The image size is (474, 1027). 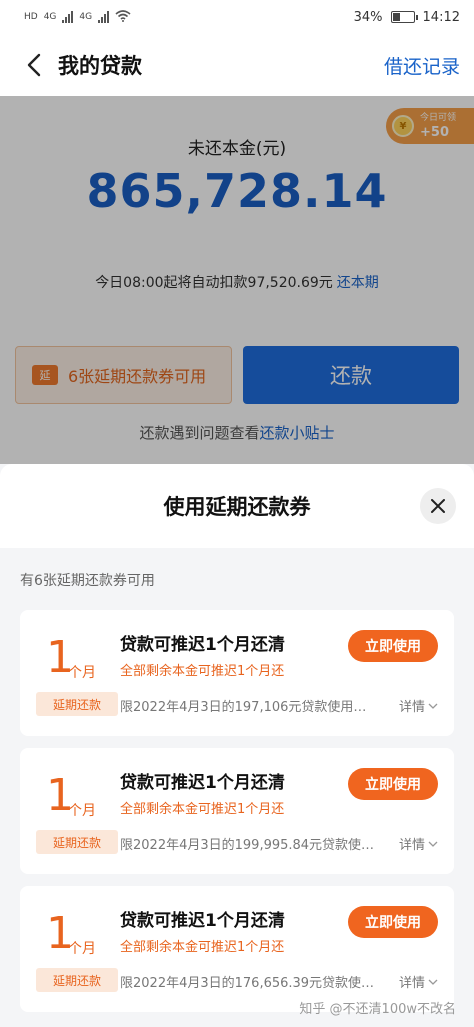 I want to click on back-arrow-icon, so click(x=34, y=65).